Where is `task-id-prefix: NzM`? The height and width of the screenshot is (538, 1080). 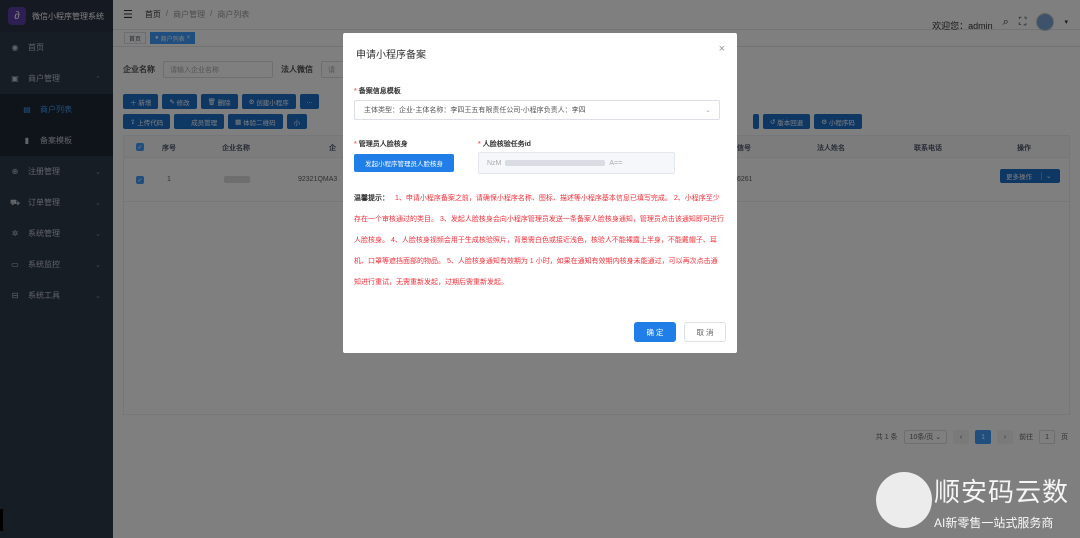 task-id-prefix: NzM is located at coordinates (494, 163).